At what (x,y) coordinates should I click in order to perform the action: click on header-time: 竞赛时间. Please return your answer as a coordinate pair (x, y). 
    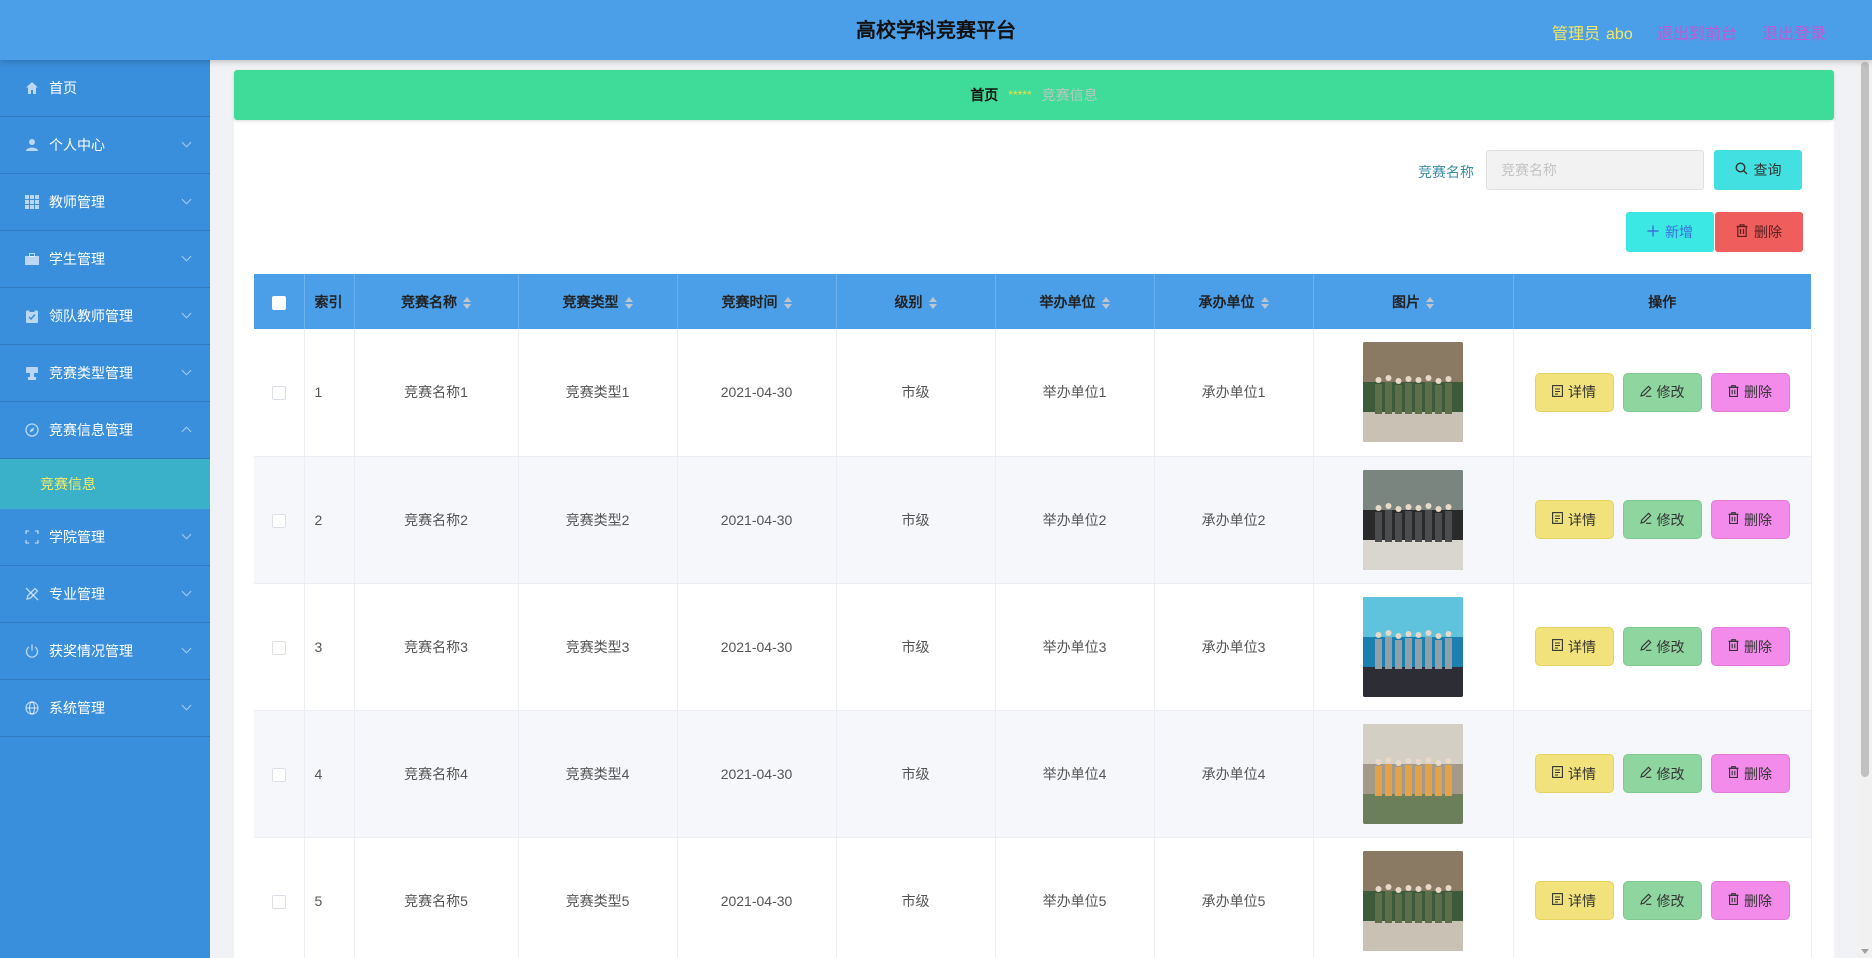
    Looking at the image, I should click on (757, 301).